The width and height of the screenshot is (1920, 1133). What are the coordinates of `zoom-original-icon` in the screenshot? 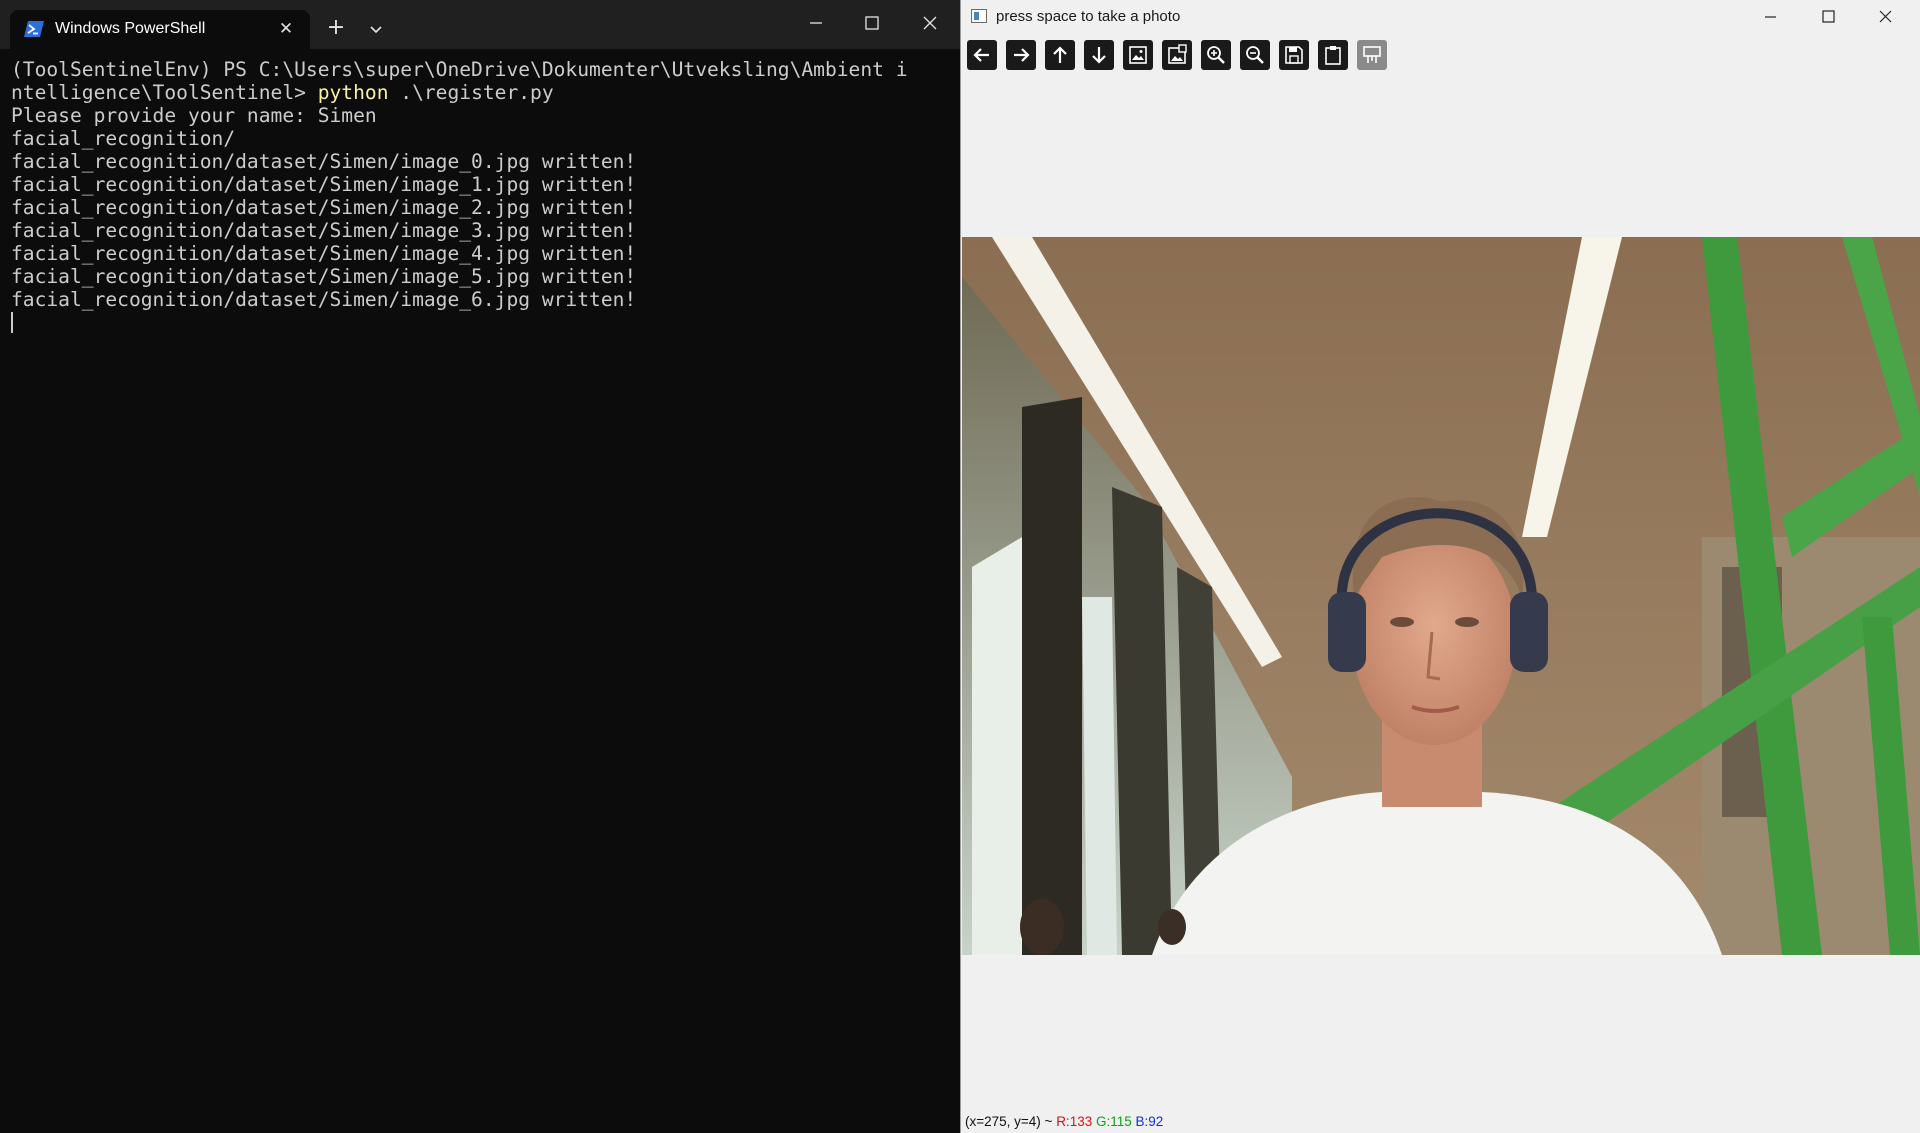 It's located at (1138, 55).